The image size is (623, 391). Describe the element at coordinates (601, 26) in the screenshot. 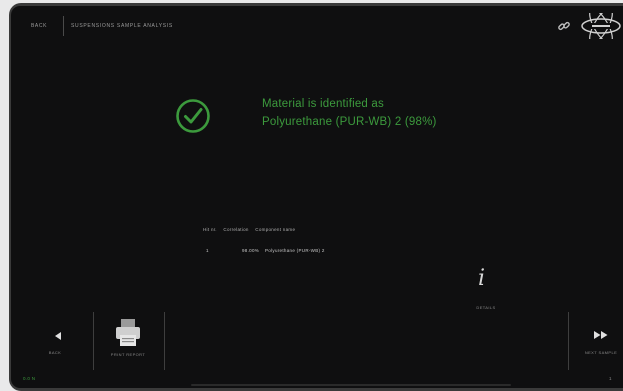

I see `brand-logo` at that location.